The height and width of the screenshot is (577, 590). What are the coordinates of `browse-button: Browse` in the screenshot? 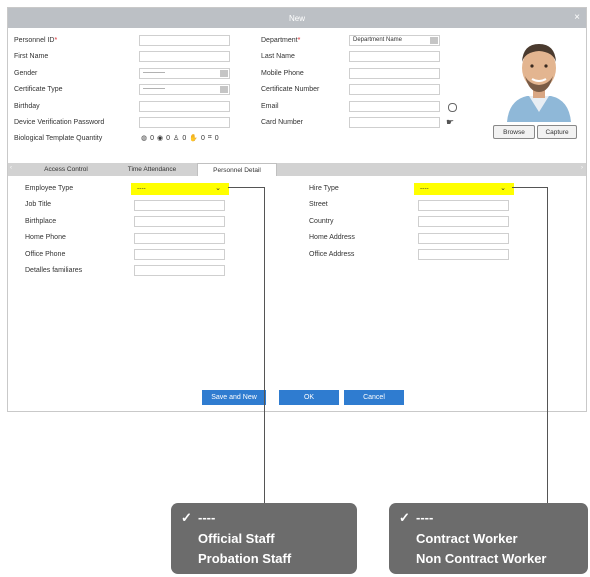 It's located at (514, 132).